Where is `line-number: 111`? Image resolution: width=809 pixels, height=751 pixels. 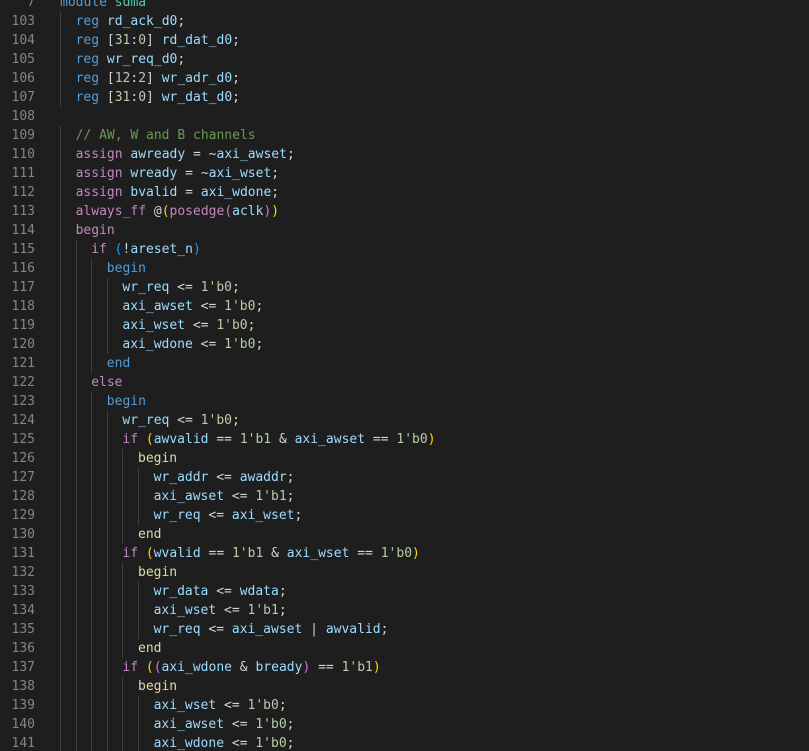
line-number: 111 is located at coordinates (23, 173).